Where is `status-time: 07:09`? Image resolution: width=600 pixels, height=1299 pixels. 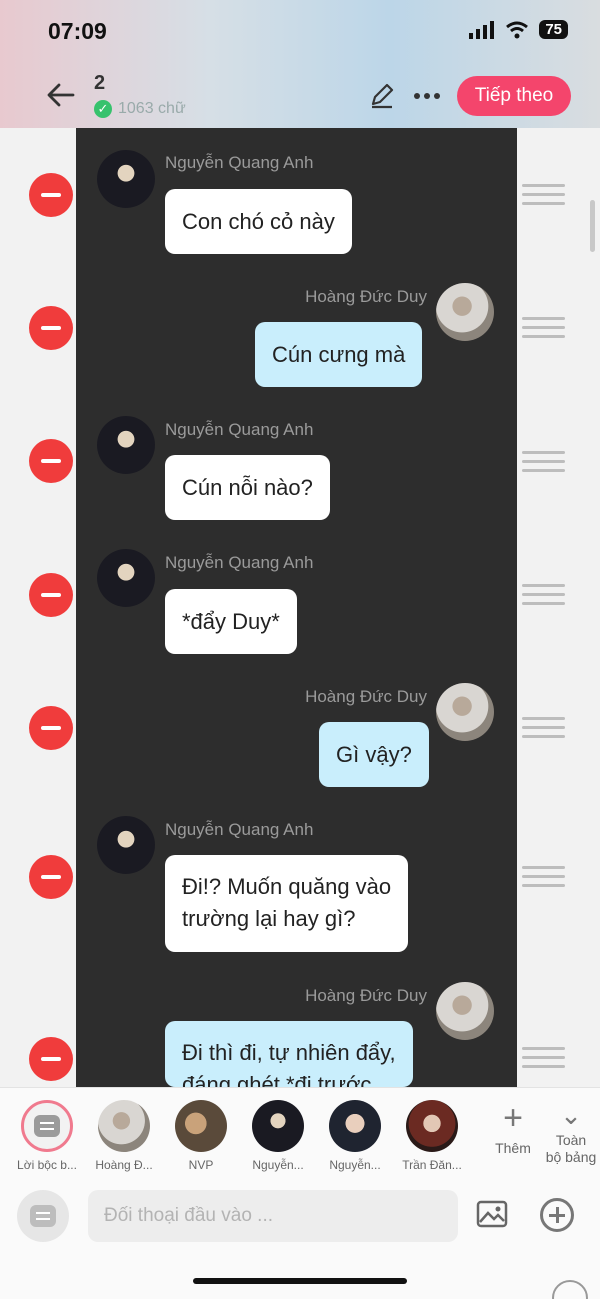
status-time: 07:09 is located at coordinates (77, 31).